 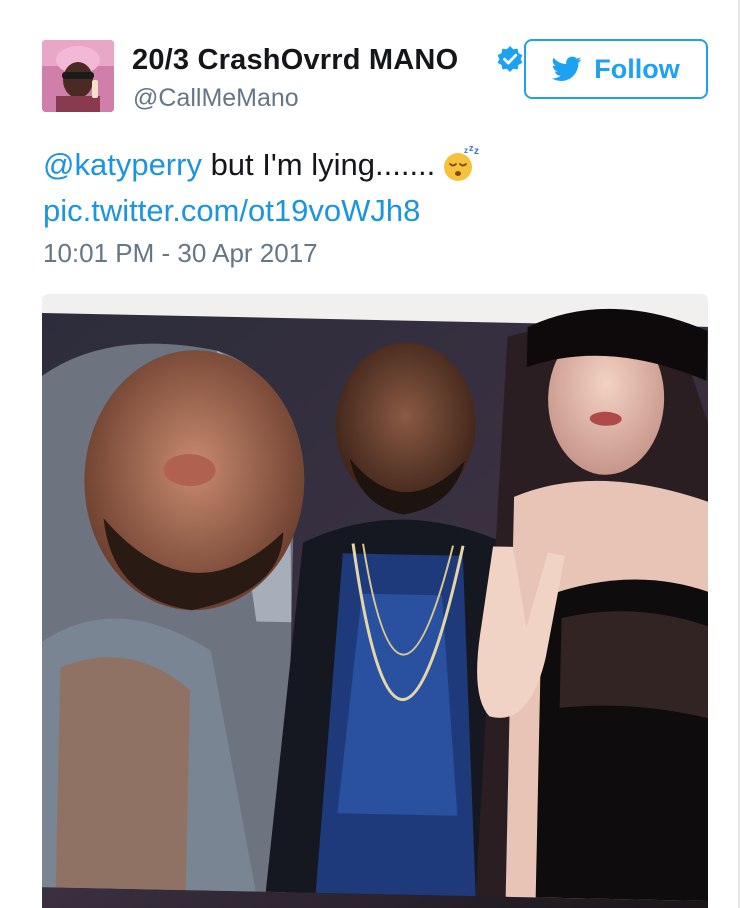 I want to click on user-handle: @CallMeMano, so click(x=216, y=98).